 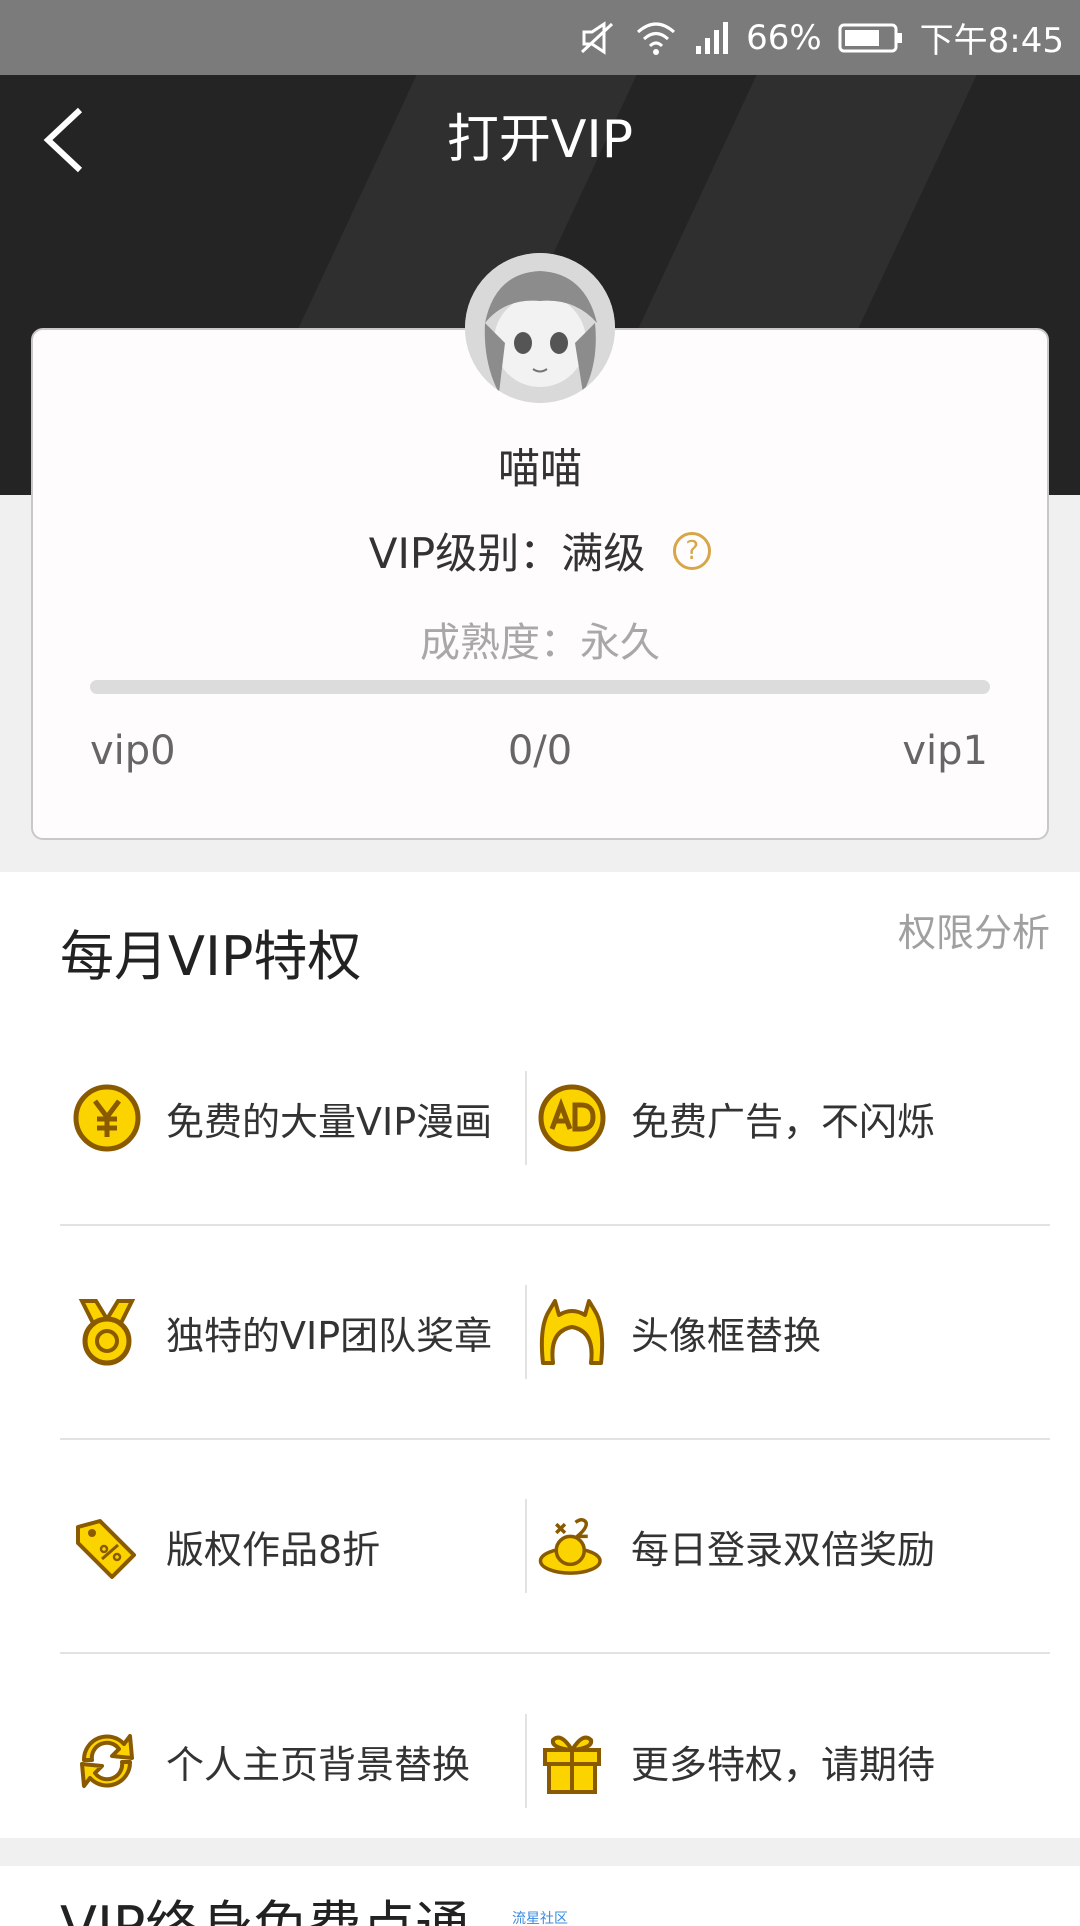 What do you see at coordinates (329, 1121) in the screenshot?
I see `privilege-label: 免费的大量VIP漫画` at bounding box center [329, 1121].